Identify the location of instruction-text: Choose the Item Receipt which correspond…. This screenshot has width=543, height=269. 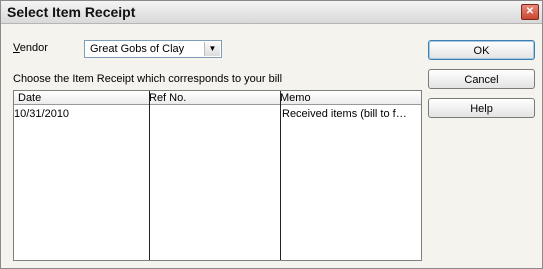
(148, 79).